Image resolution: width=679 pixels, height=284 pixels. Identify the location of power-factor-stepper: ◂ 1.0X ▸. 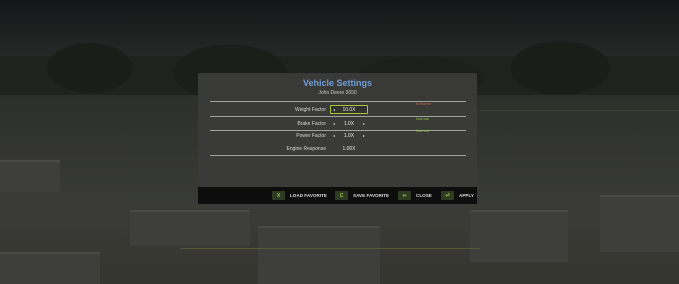
(349, 135).